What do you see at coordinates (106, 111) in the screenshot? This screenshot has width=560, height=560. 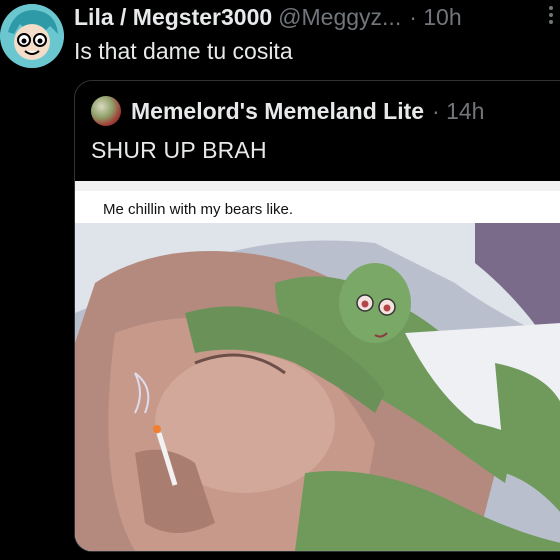 I see `quote-avatar` at bounding box center [106, 111].